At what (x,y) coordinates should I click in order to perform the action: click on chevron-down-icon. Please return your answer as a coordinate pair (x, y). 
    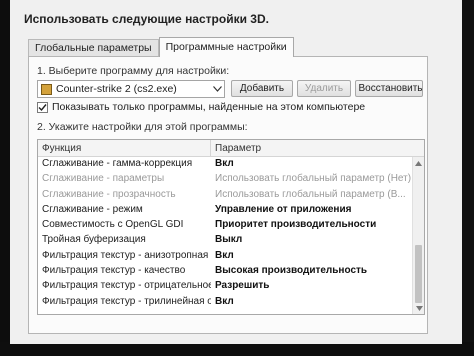
    Looking at the image, I should click on (217, 89).